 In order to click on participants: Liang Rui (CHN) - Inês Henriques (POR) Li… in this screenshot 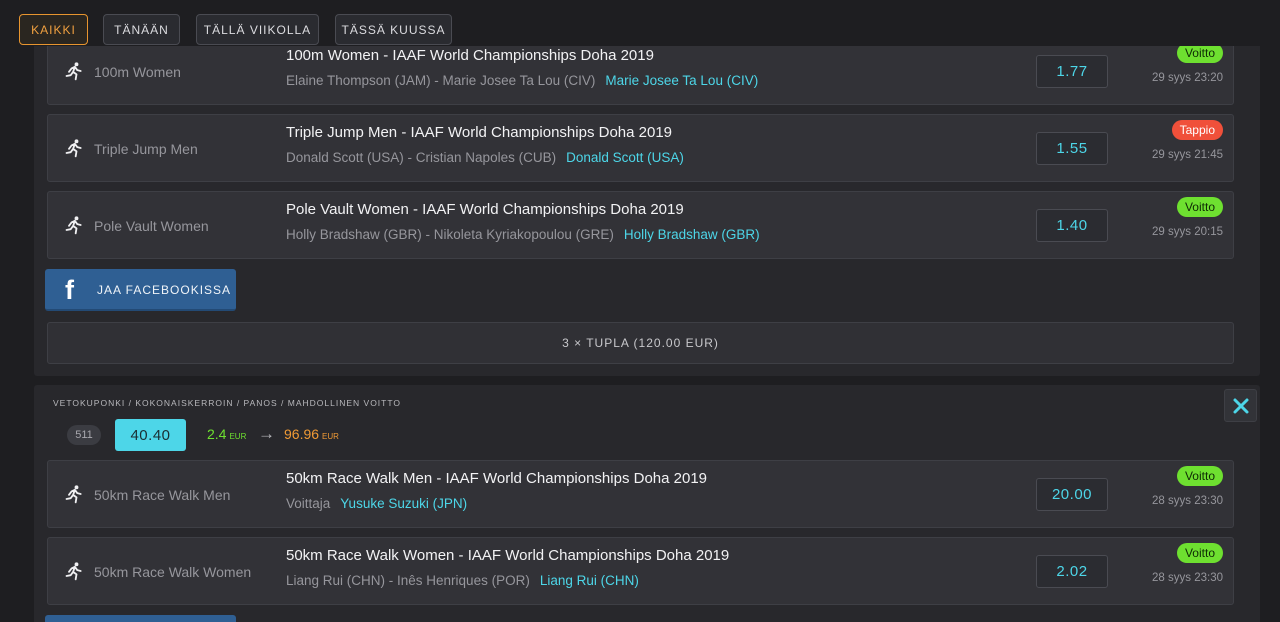, I will do `click(462, 580)`.